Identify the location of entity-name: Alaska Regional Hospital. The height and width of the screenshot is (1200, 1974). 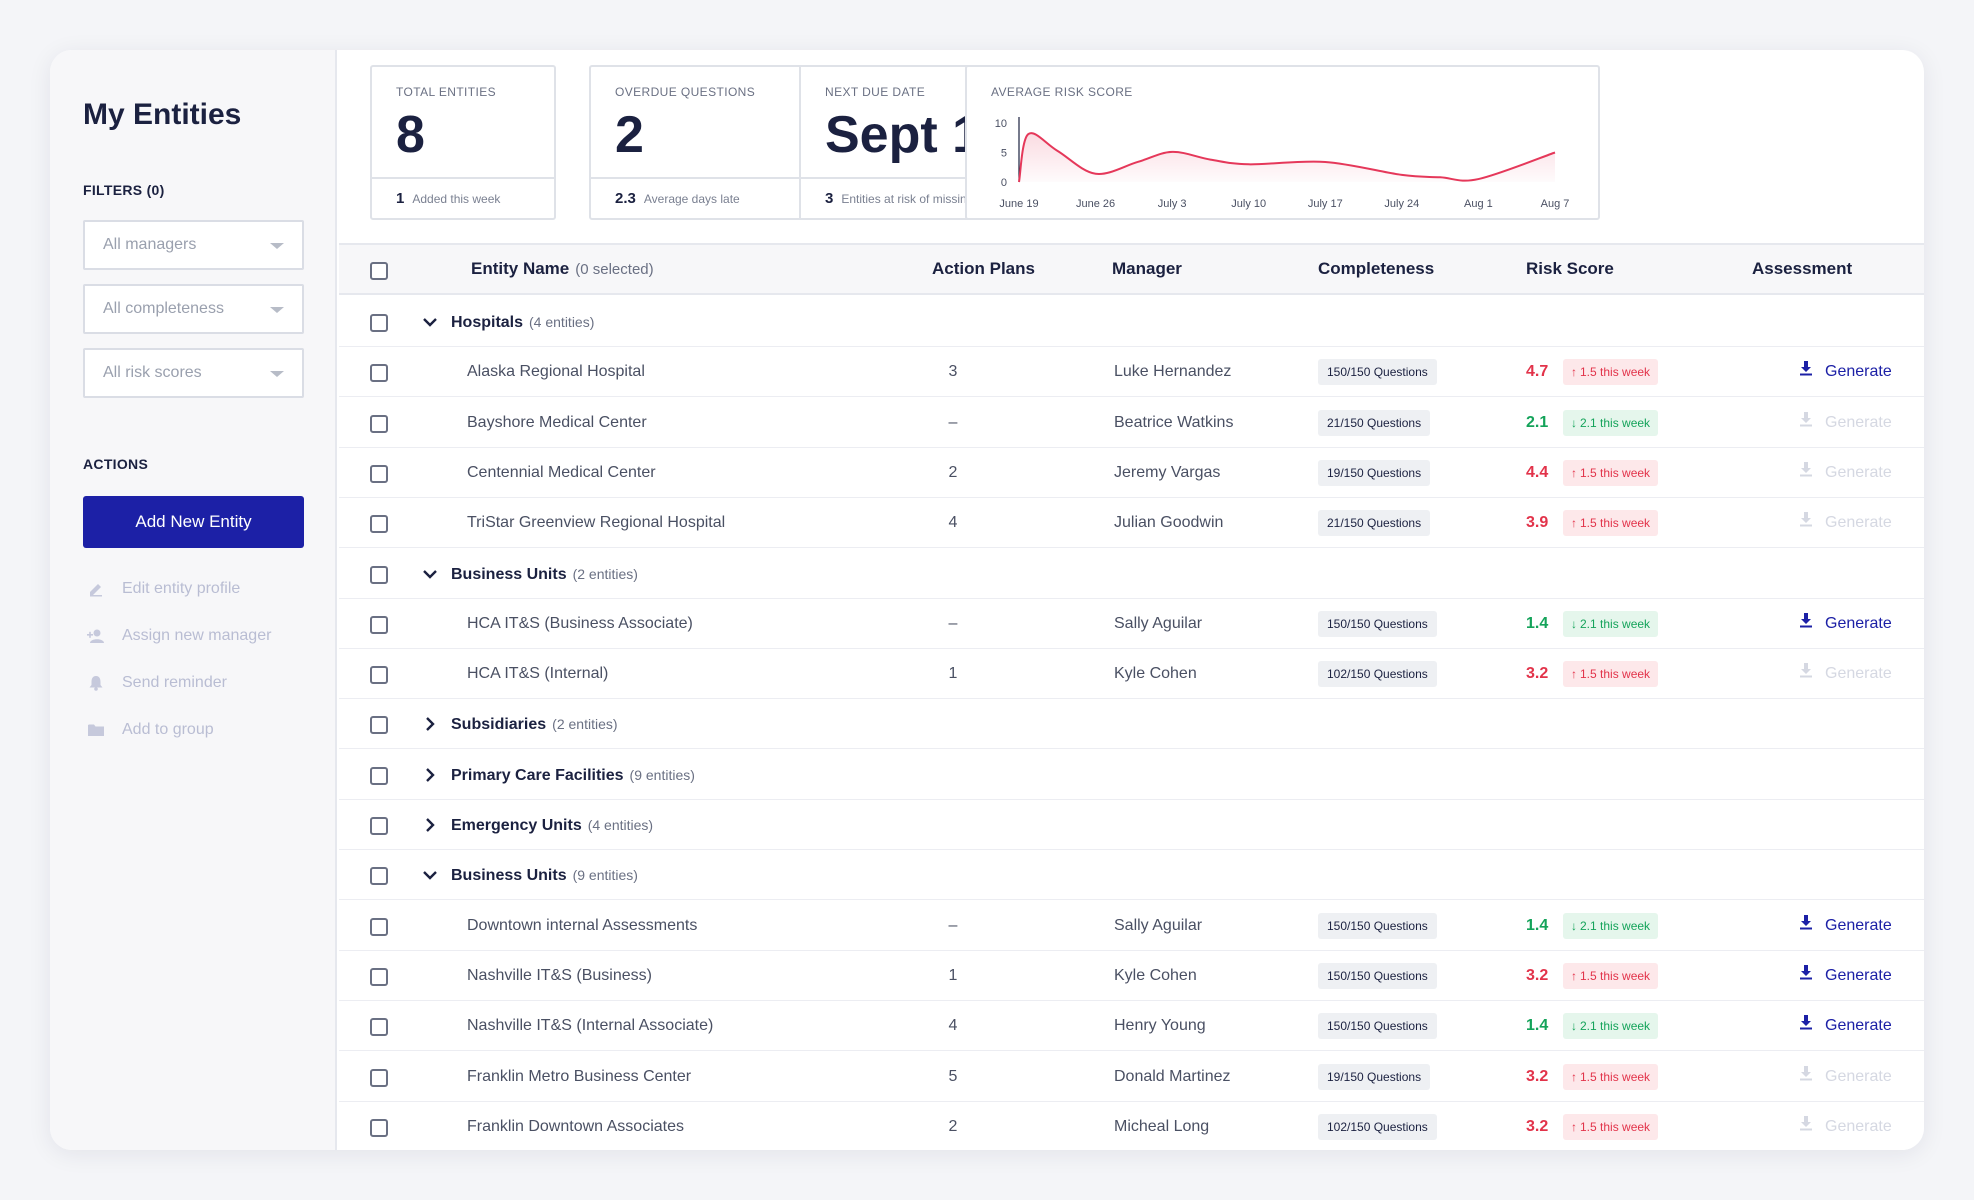
(556, 372).